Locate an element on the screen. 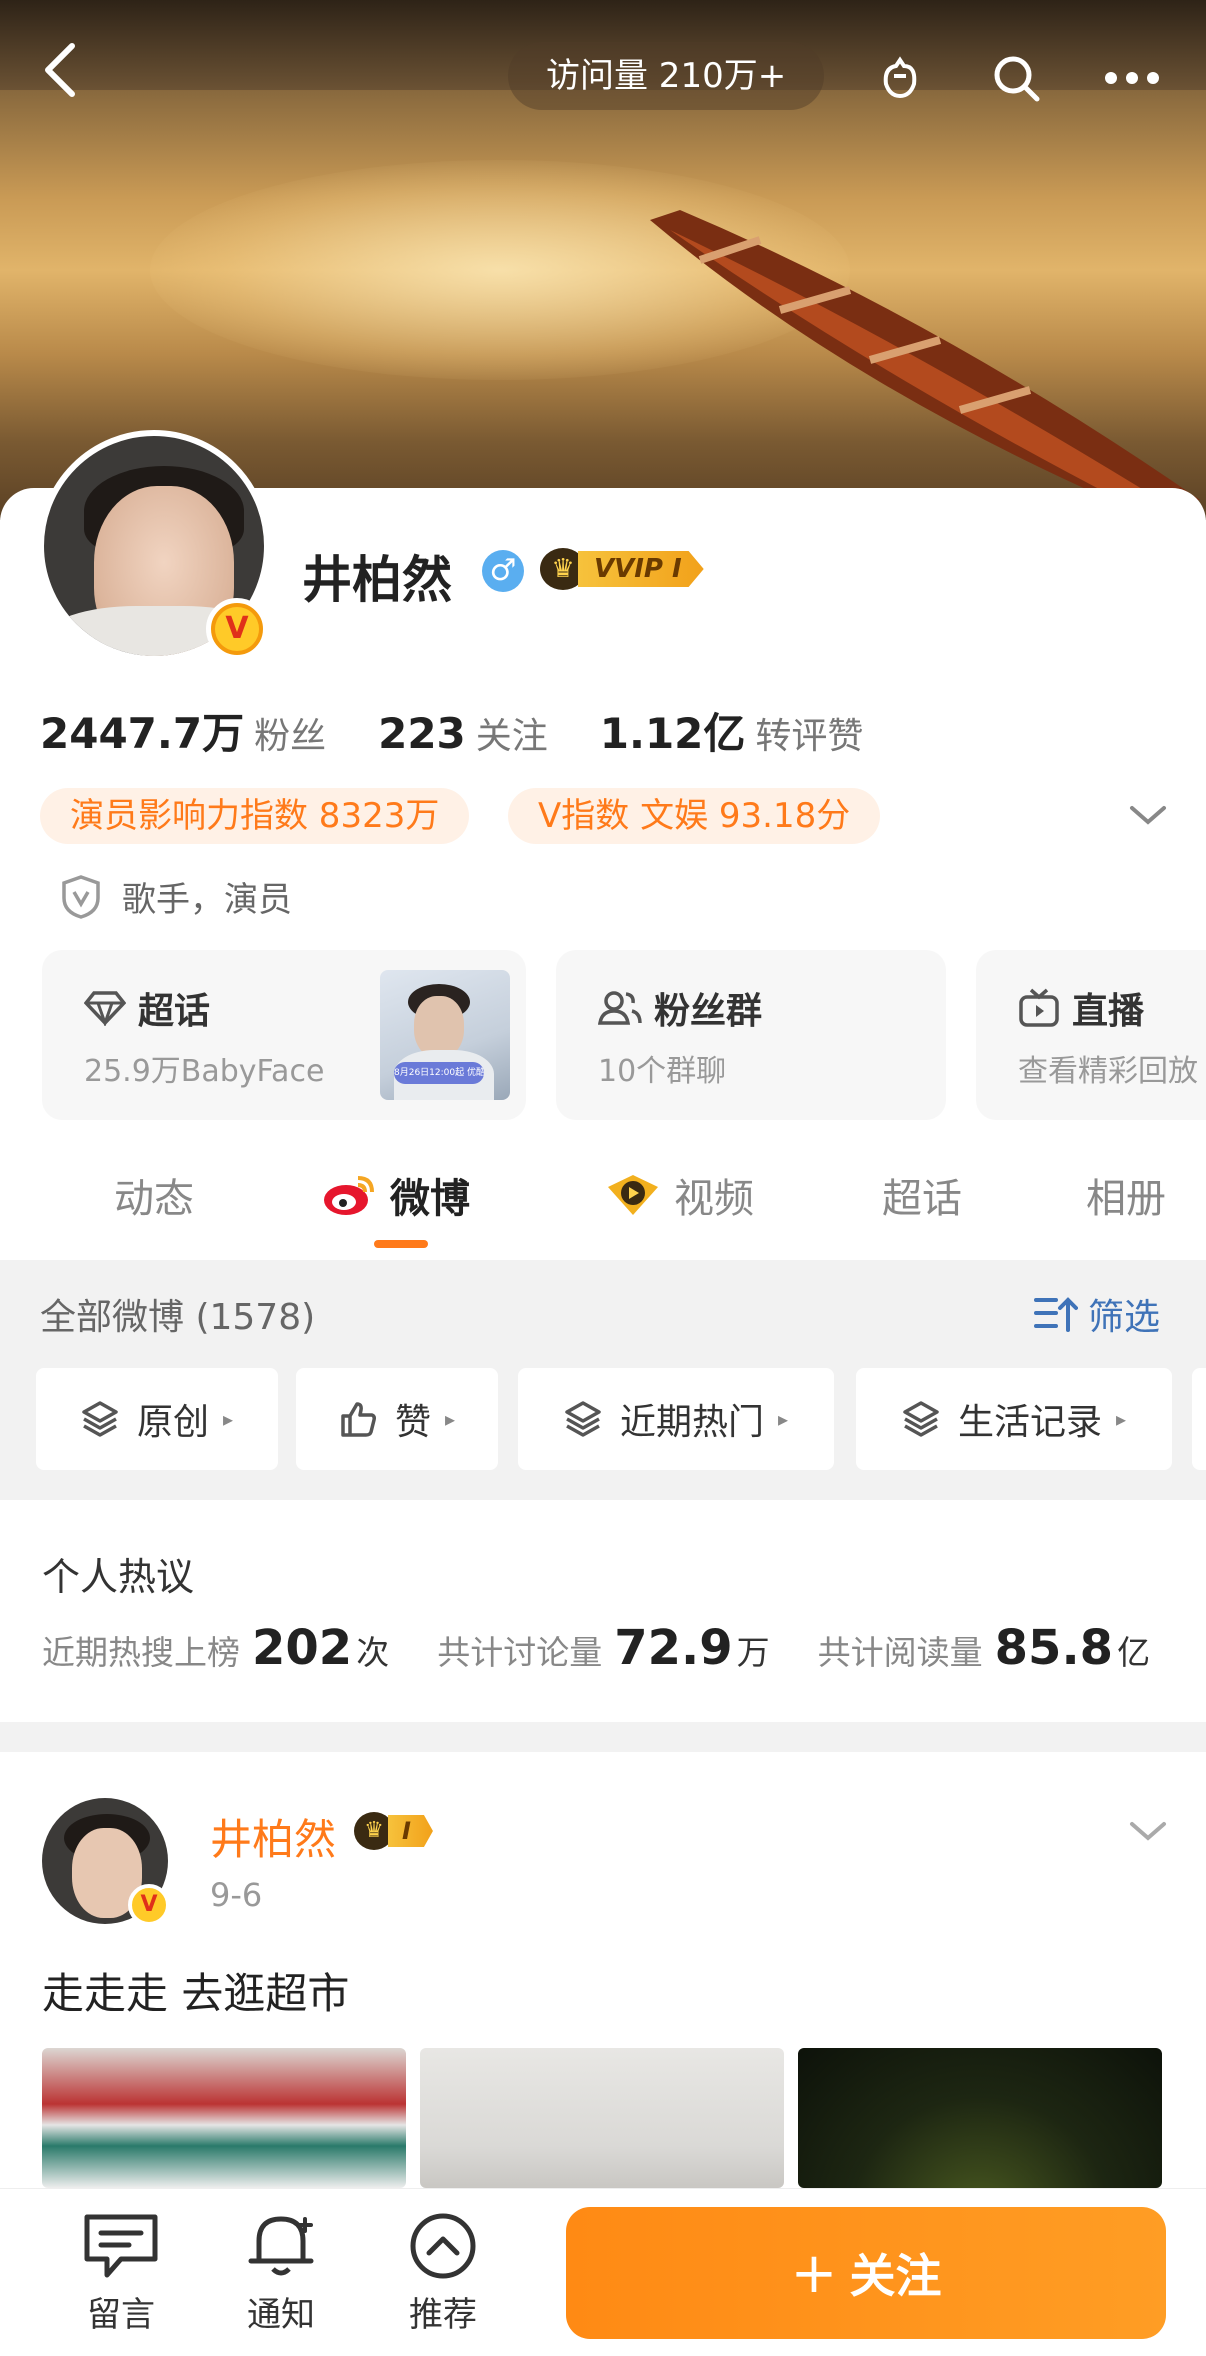 This screenshot has height=2356, width=1206. live-tile: 直播 查看精彩回放 is located at coordinates (1091, 1035).